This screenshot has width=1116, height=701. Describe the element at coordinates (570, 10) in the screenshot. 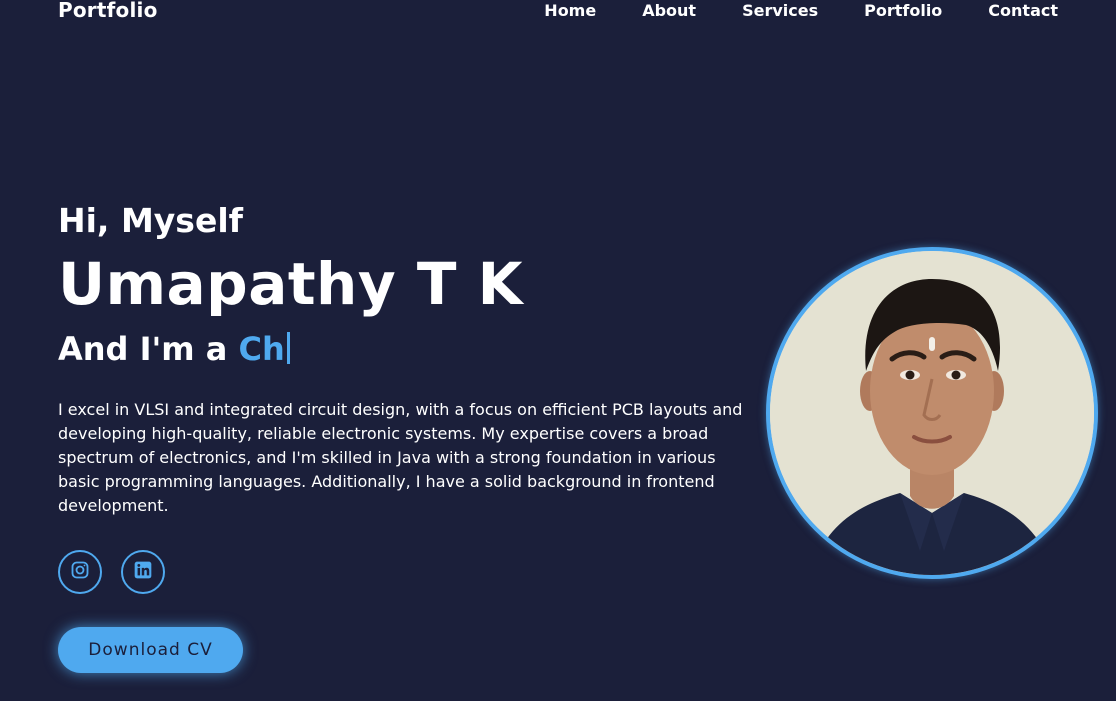

I see `nav-home: Home` at that location.